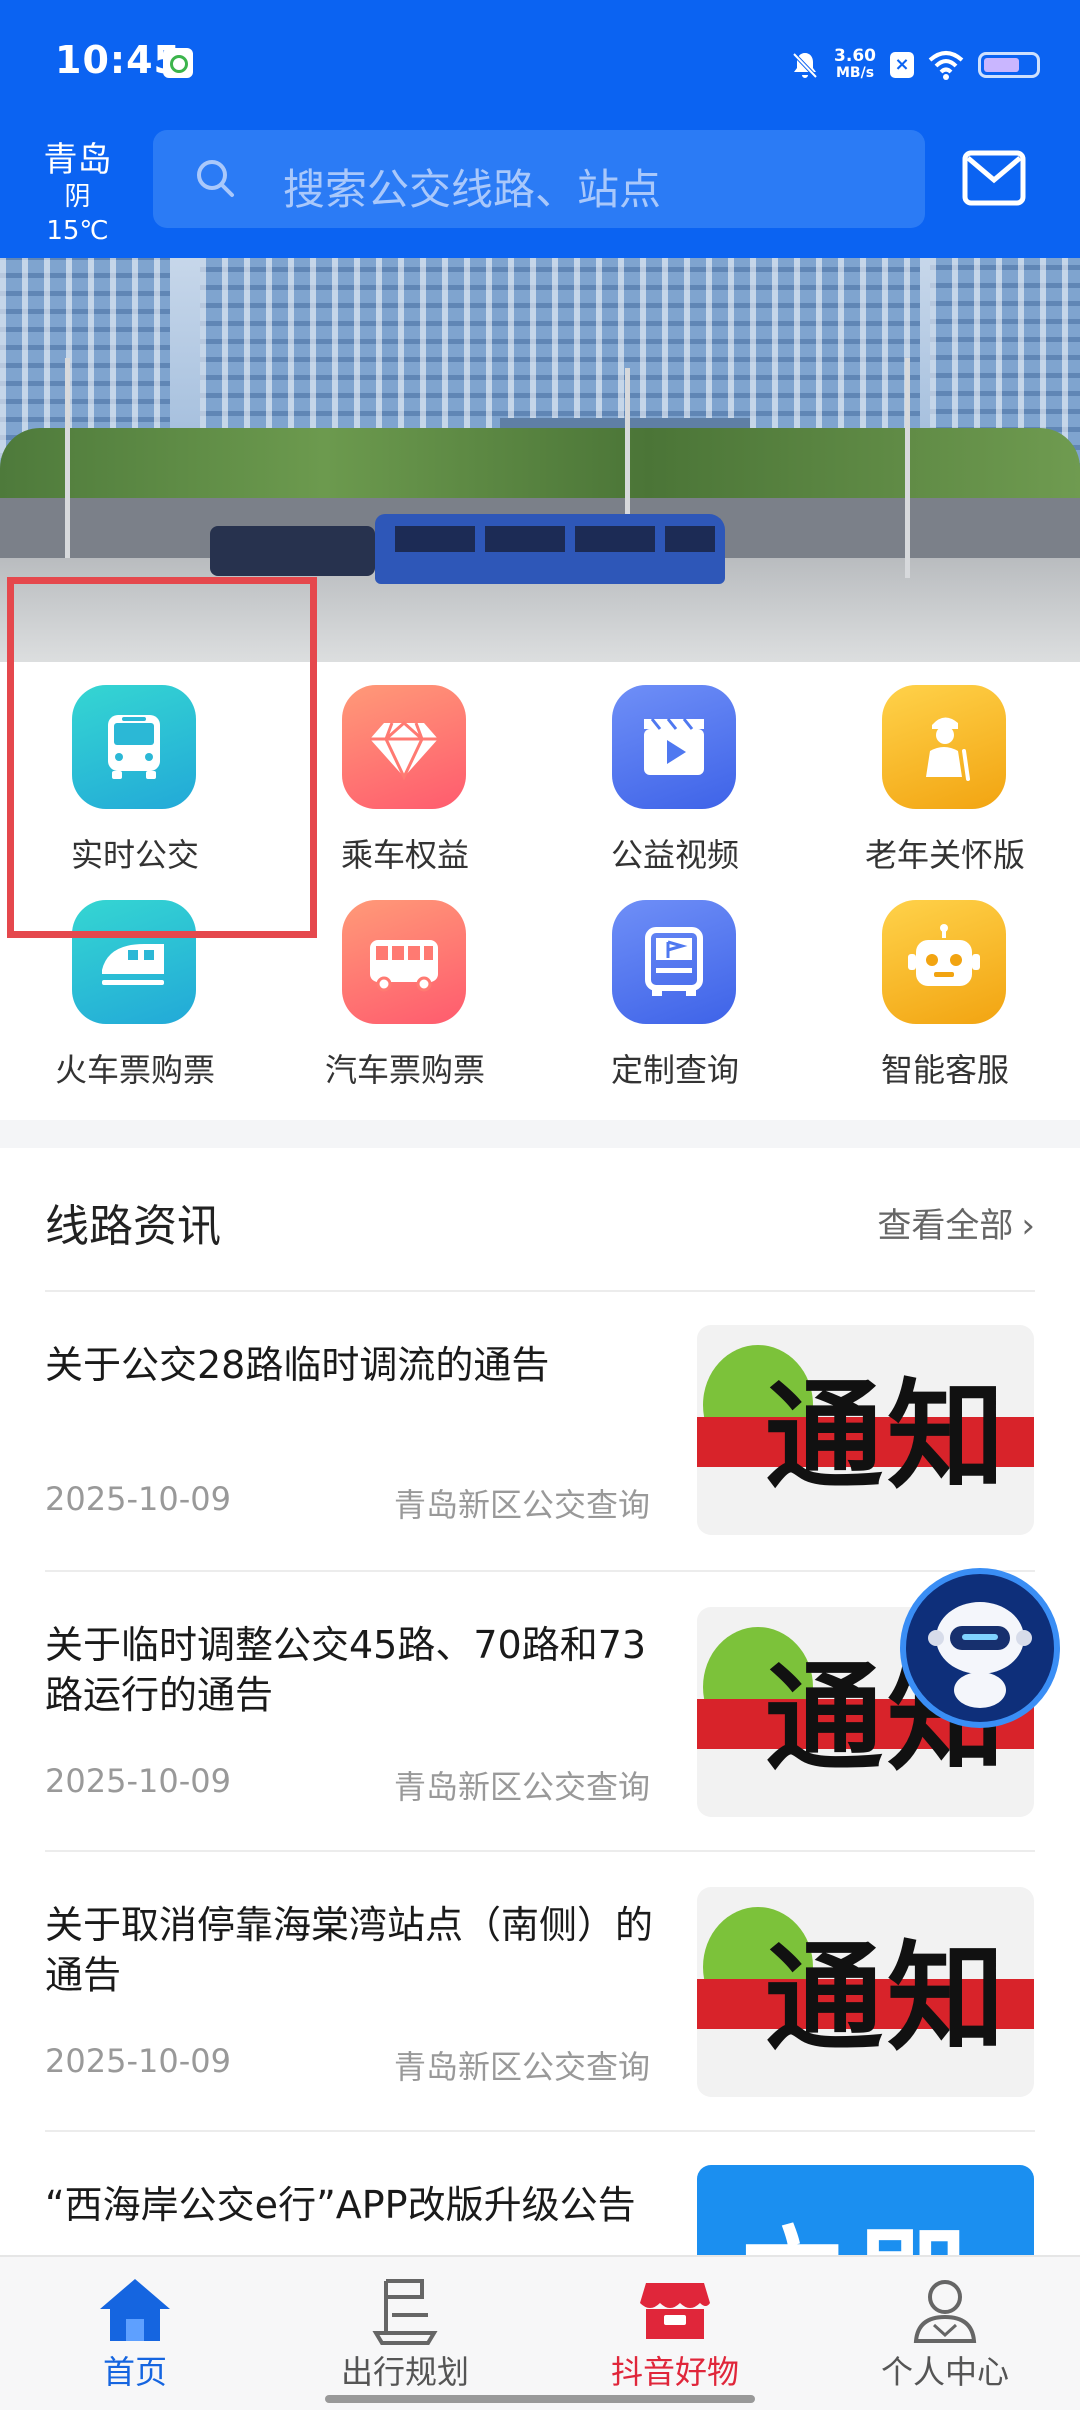  What do you see at coordinates (674, 1070) in the screenshot?
I see `shortcut-label: 定制查询` at bounding box center [674, 1070].